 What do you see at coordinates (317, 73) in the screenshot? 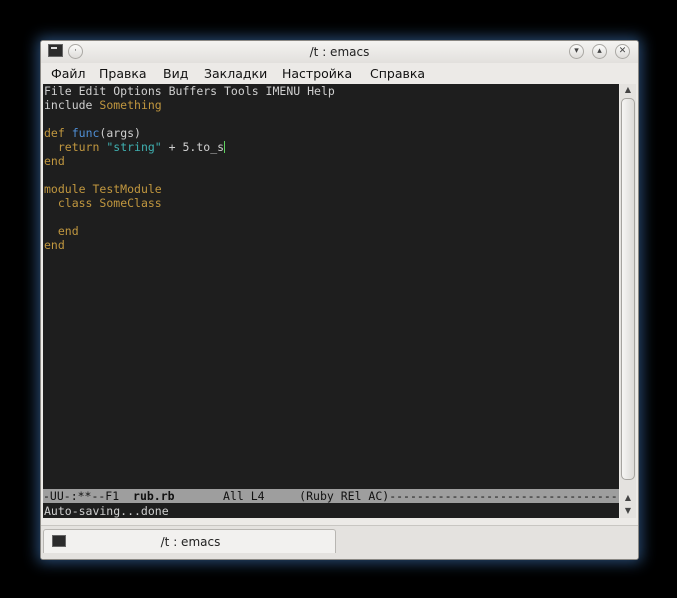
I see `menu-settings: Настройка` at bounding box center [317, 73].